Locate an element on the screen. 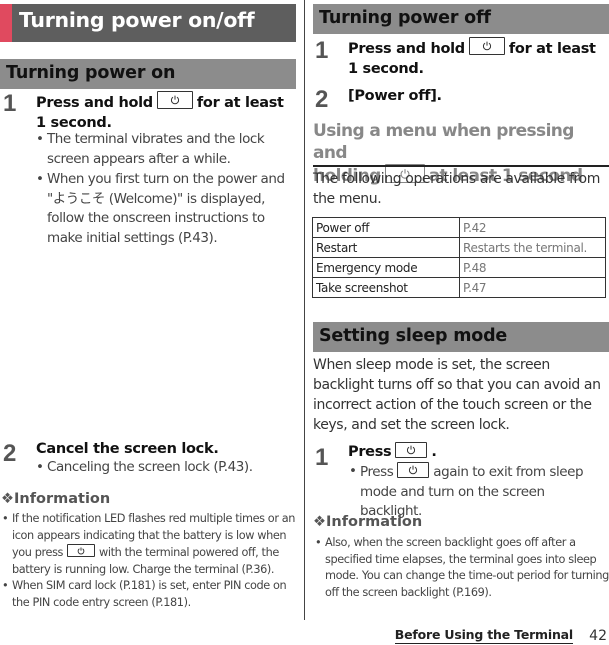  chapter-title: Turning power on/off is located at coordinates (137, 20).